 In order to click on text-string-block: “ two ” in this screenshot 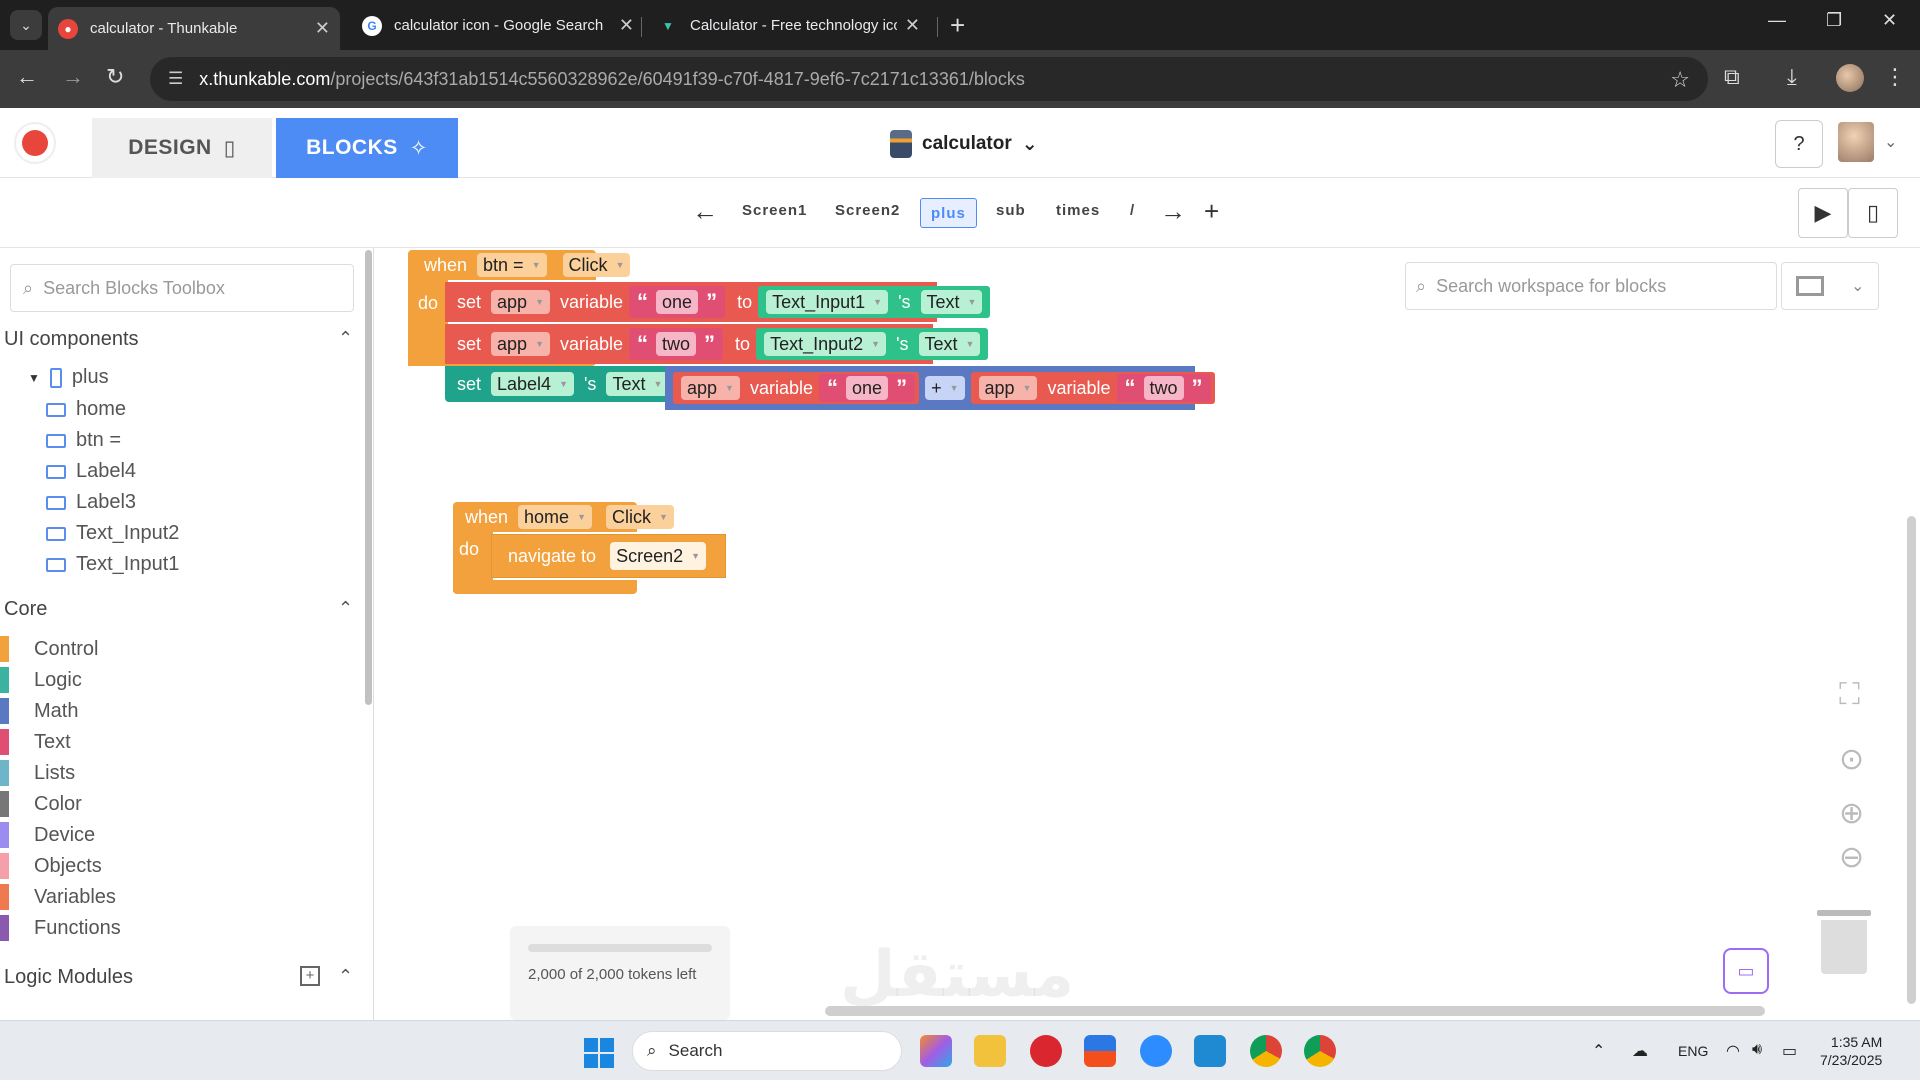, I will do `click(1163, 388)`.